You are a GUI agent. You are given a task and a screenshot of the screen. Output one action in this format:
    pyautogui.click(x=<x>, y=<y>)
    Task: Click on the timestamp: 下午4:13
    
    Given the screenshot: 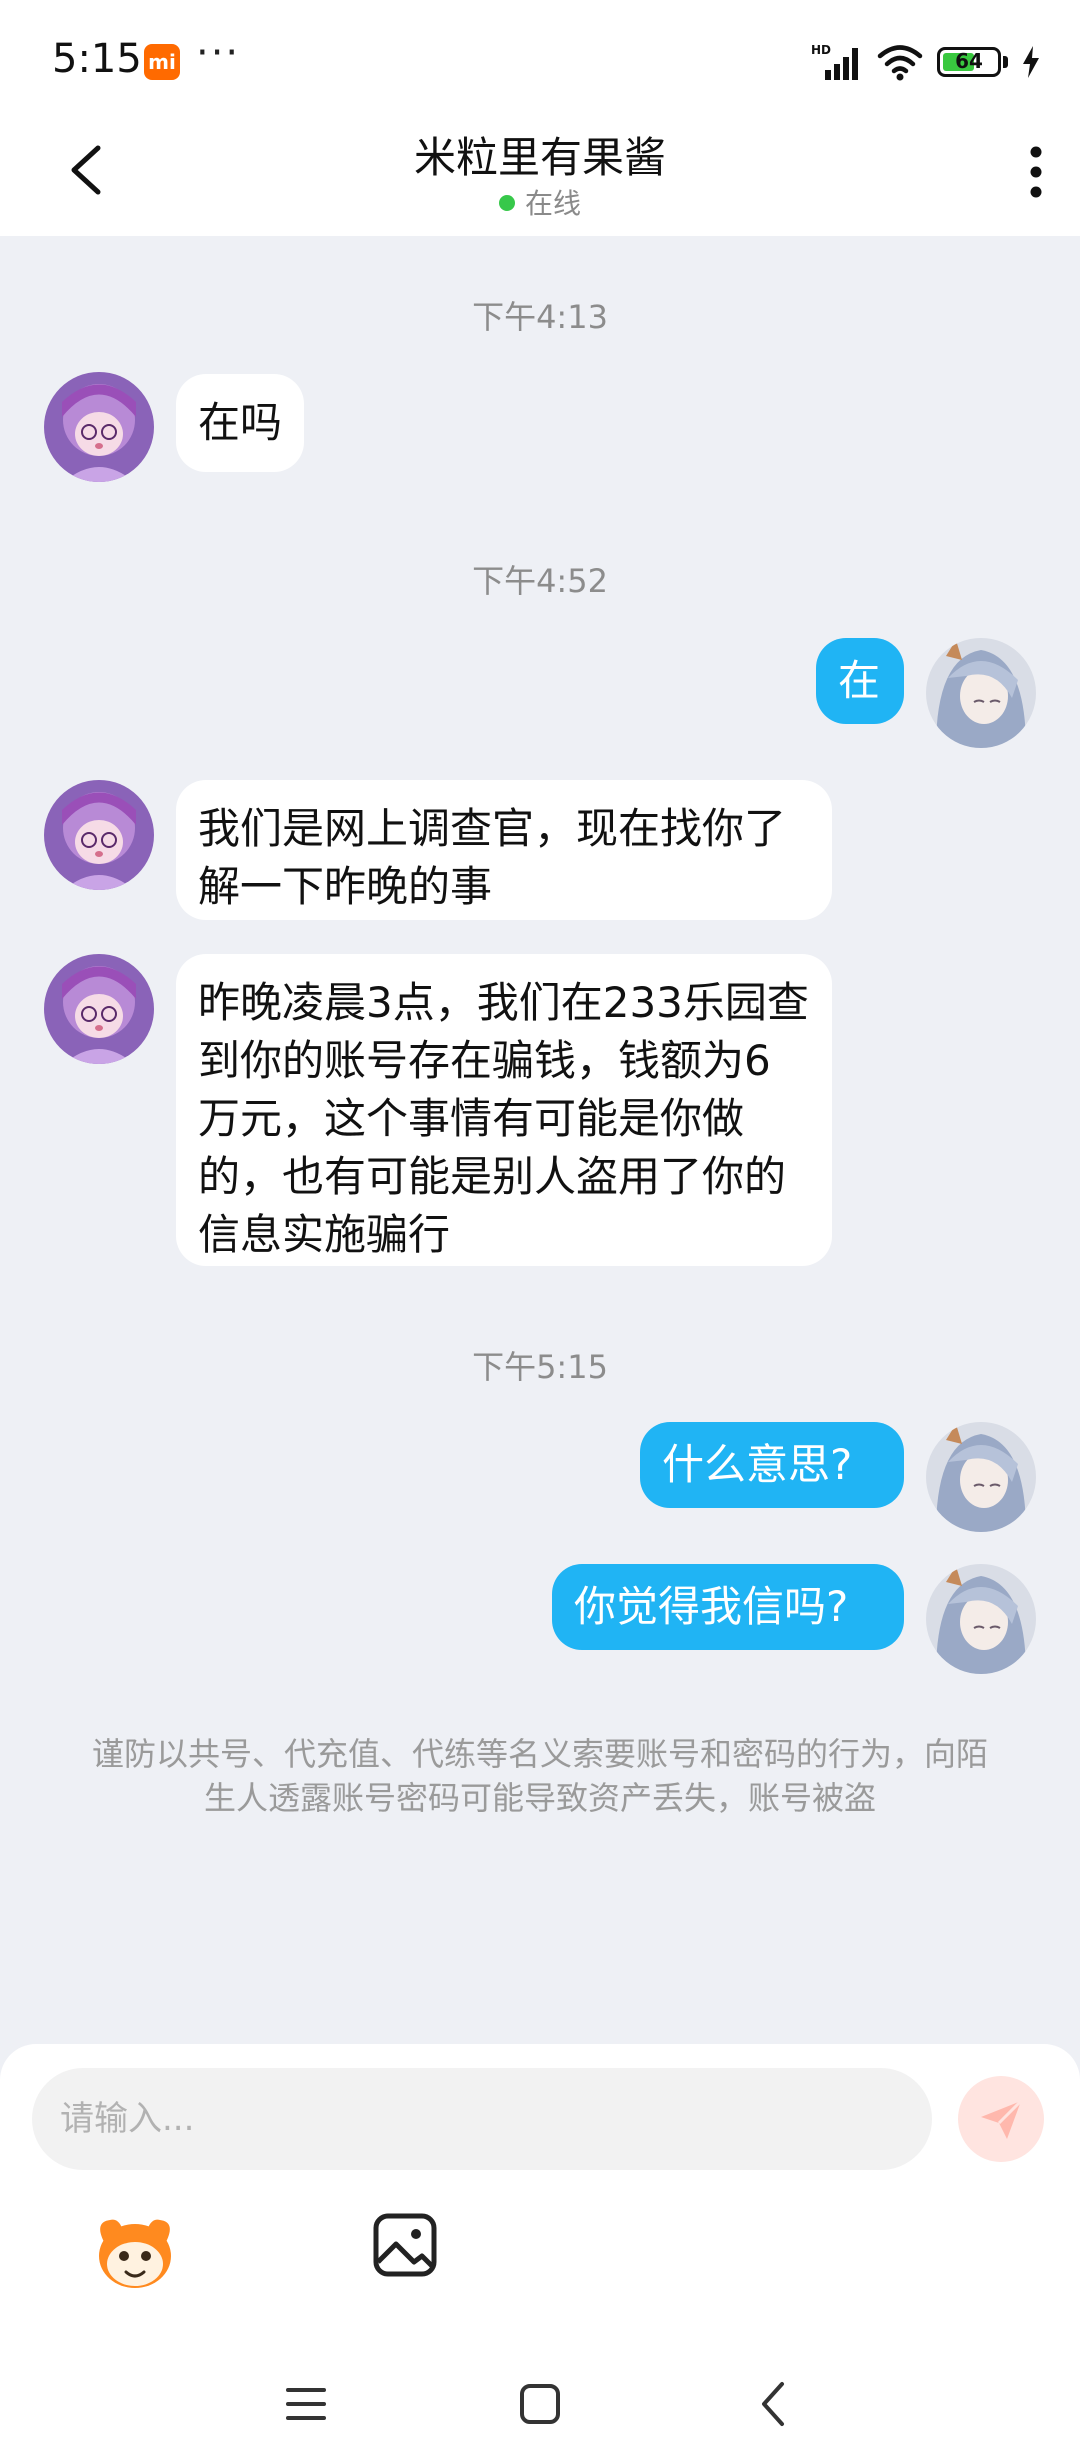 What is the action you would take?
    pyautogui.click(x=540, y=317)
    